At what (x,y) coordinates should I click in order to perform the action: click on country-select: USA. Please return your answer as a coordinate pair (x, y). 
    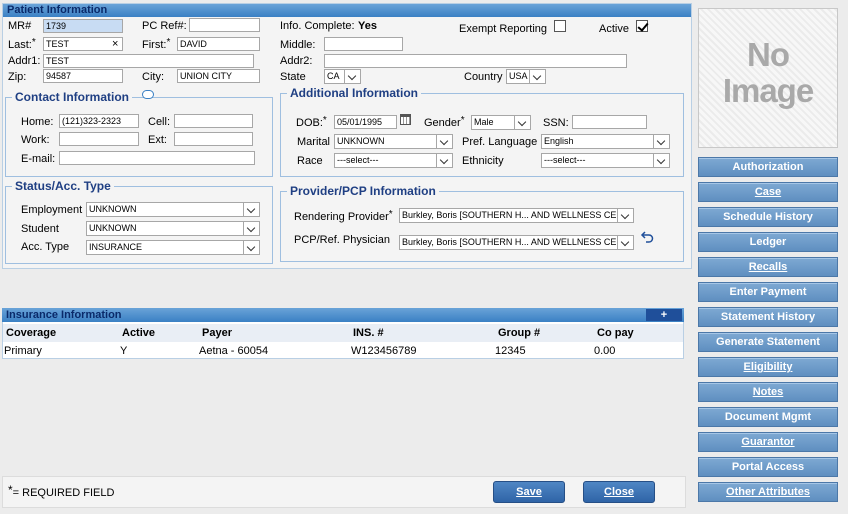
    Looking at the image, I should click on (526, 76).